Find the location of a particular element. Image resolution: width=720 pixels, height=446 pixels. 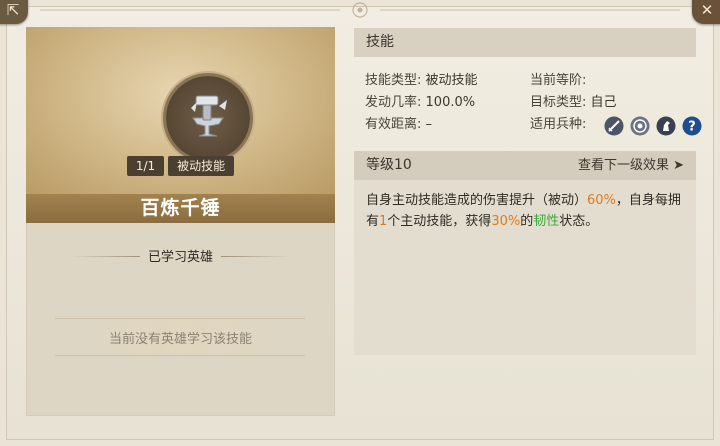

empty-state-text: 当前没有英雄学习该技能 is located at coordinates (180, 339).